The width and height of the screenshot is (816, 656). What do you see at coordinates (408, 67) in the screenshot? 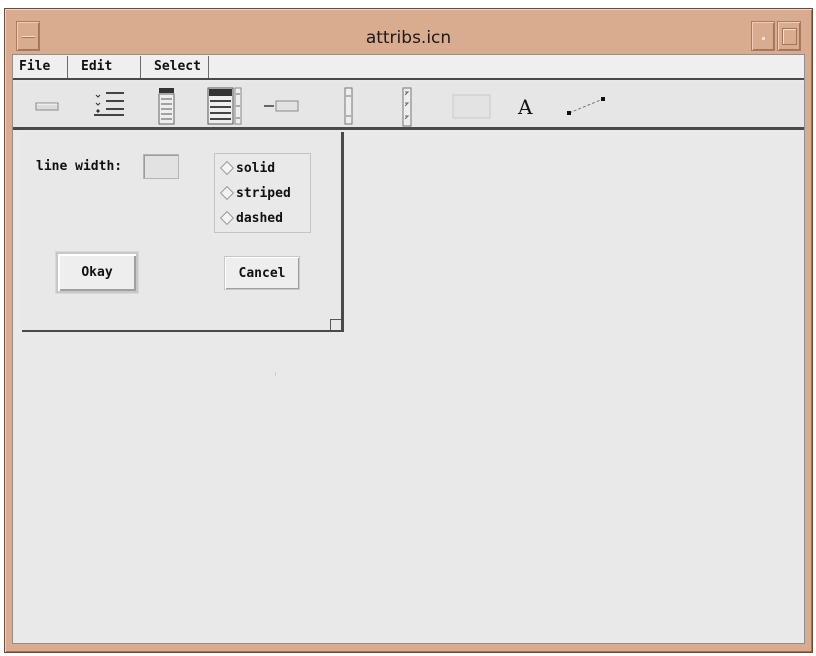
I see `menu-bar: File Edit Select` at bounding box center [408, 67].